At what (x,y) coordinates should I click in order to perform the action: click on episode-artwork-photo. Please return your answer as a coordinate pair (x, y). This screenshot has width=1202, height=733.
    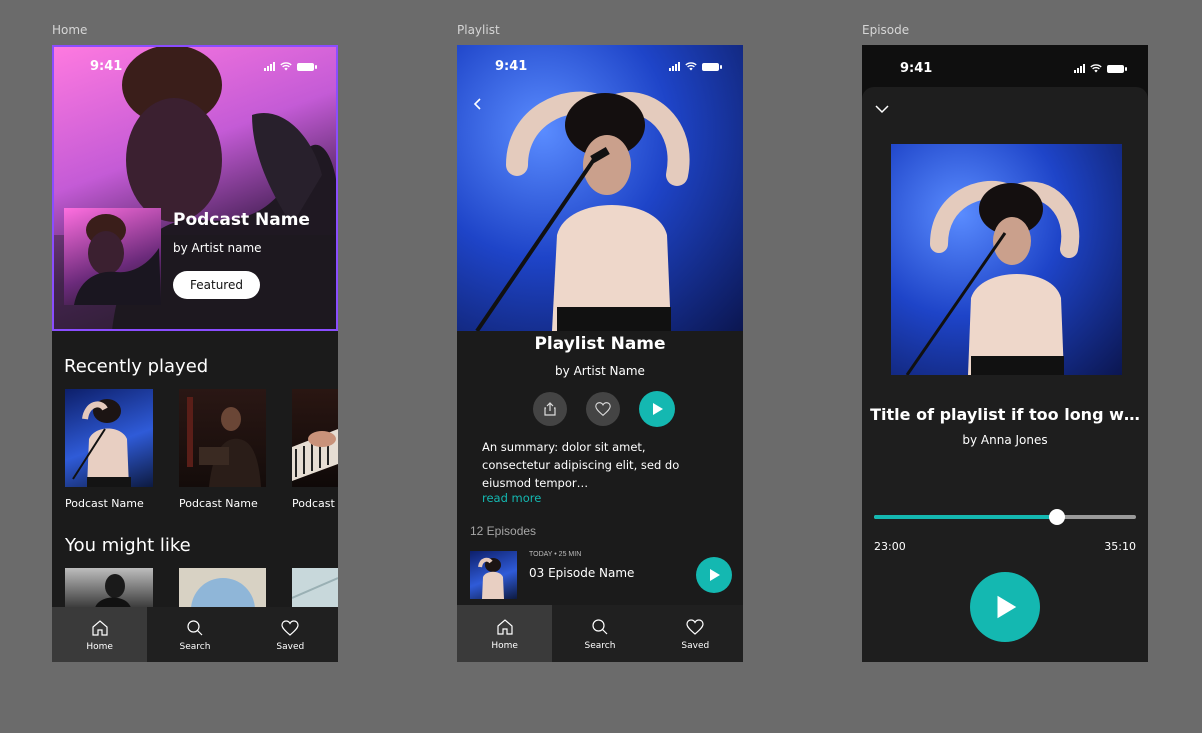
    Looking at the image, I should click on (992, 277).